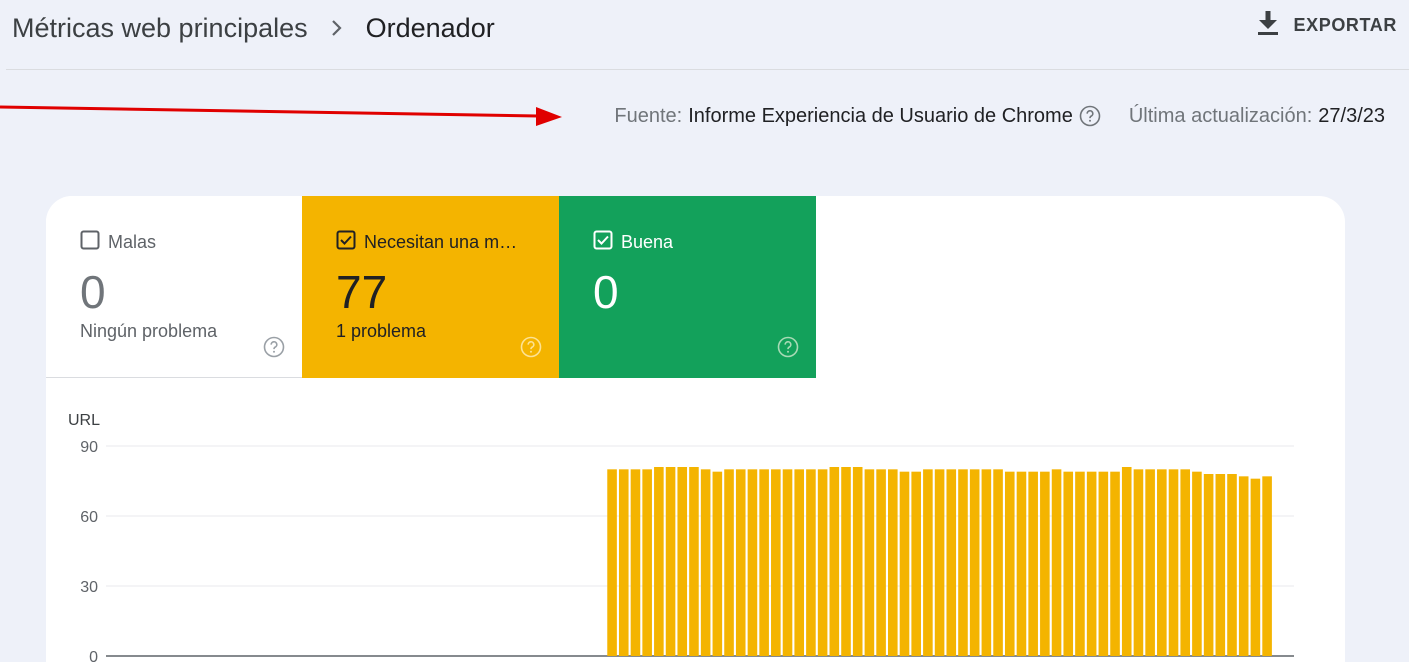  Describe the element at coordinates (90, 242) in the screenshot. I see `checkbox-unchecked-icon` at that location.